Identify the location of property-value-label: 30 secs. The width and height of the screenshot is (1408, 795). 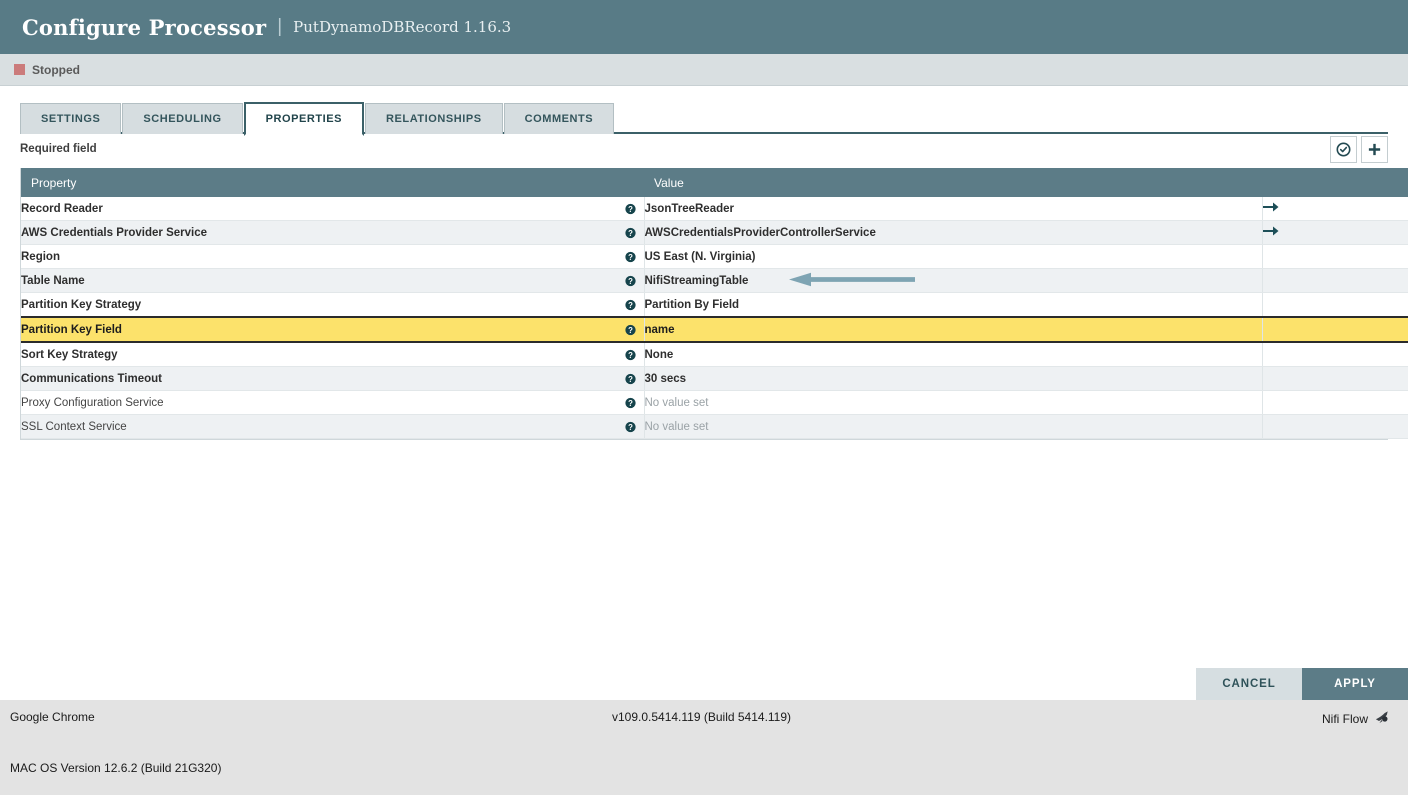
(665, 378).